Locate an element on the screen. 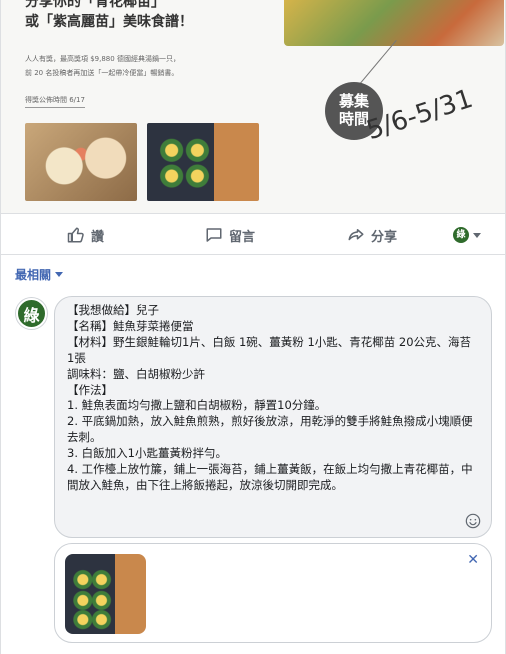 Image resolution: width=506 pixels, height=654 pixels. badge-line1: 募集 is located at coordinates (353, 101).